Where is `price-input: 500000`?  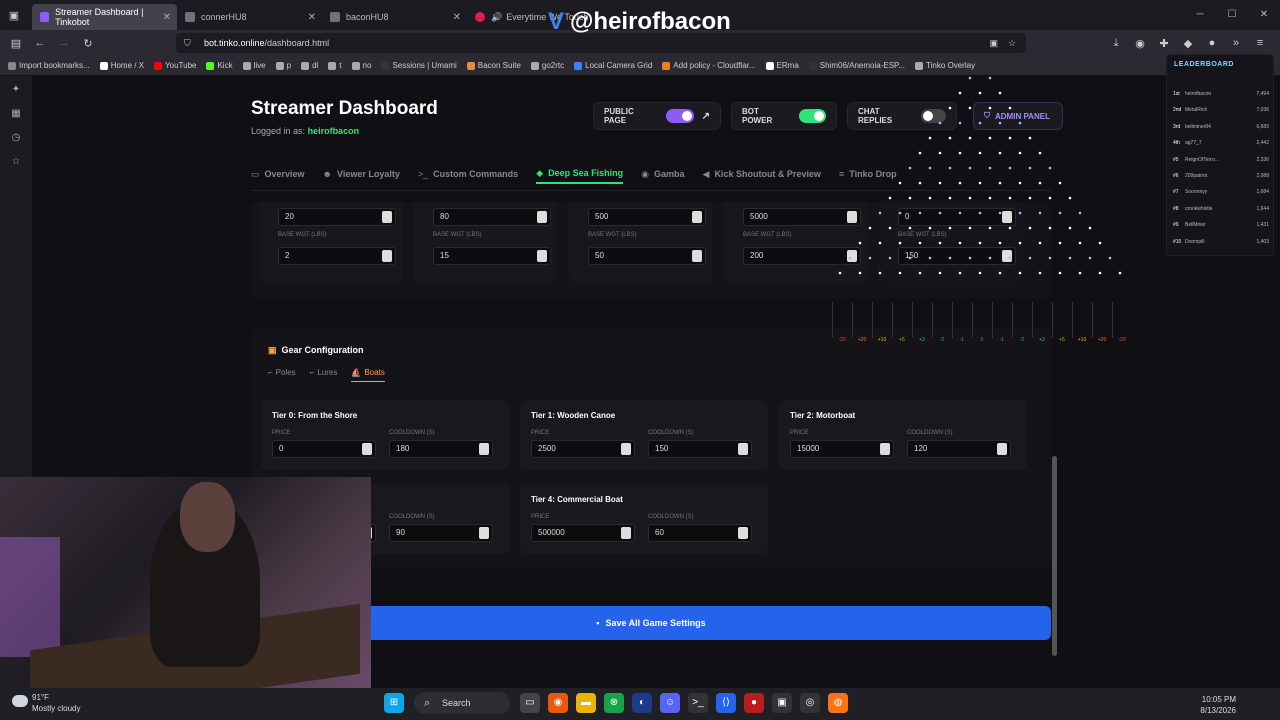 price-input: 500000 is located at coordinates (583, 533).